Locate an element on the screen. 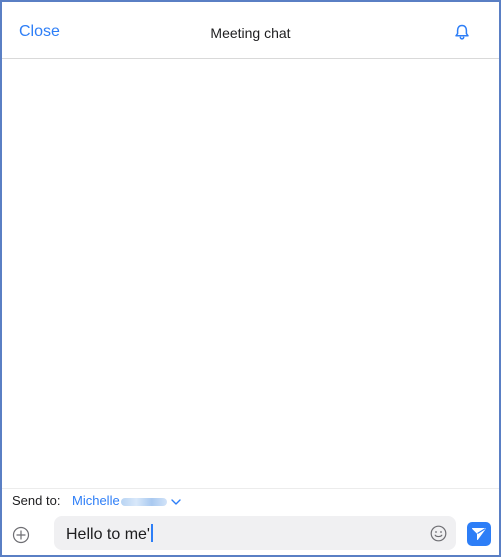 The height and width of the screenshot is (557, 501). send-button is located at coordinates (479, 534).